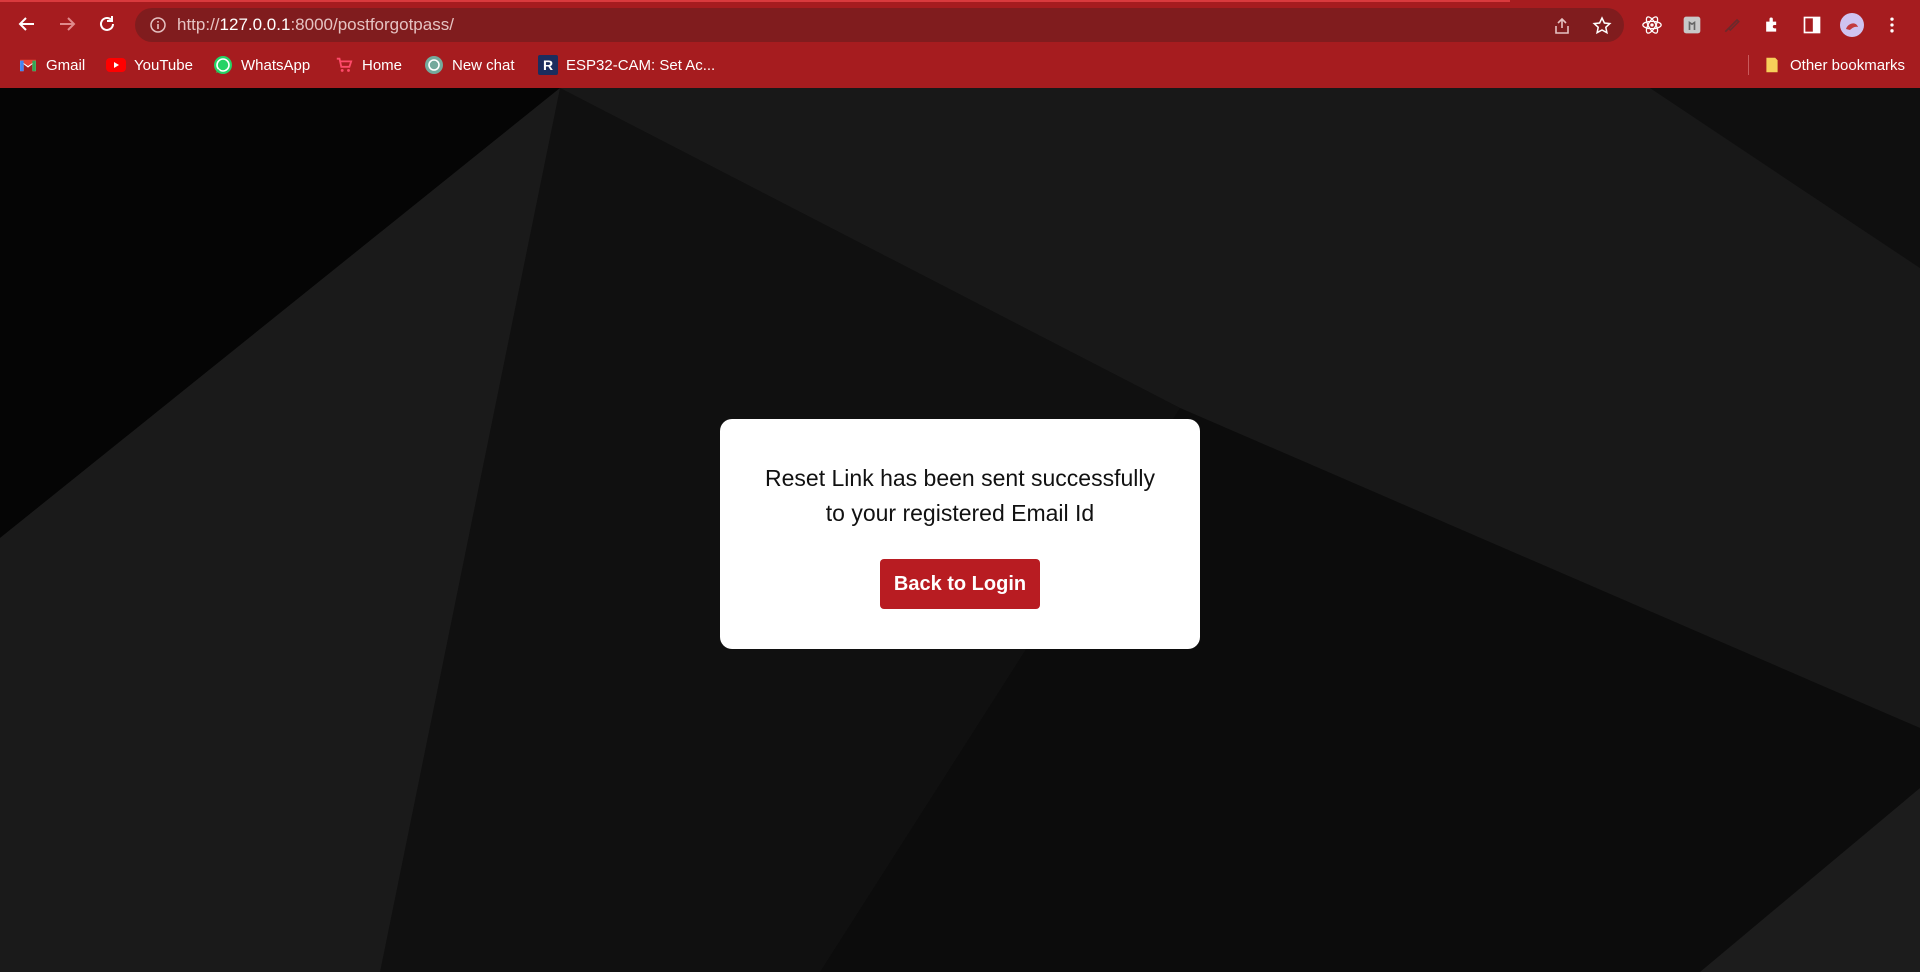 The image size is (1920, 972). I want to click on bookmarks-divider, so click(1748, 65).